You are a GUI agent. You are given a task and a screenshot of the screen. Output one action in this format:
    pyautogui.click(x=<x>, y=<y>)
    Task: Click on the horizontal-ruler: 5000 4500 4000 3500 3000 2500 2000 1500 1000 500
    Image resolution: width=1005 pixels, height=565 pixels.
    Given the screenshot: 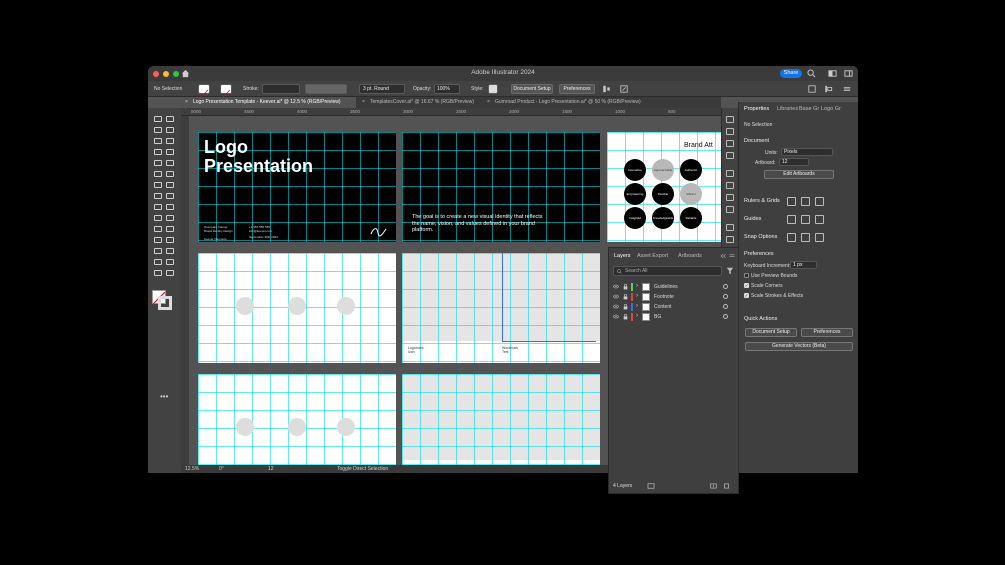 What is the action you would take?
    pyautogui.click(x=451, y=112)
    